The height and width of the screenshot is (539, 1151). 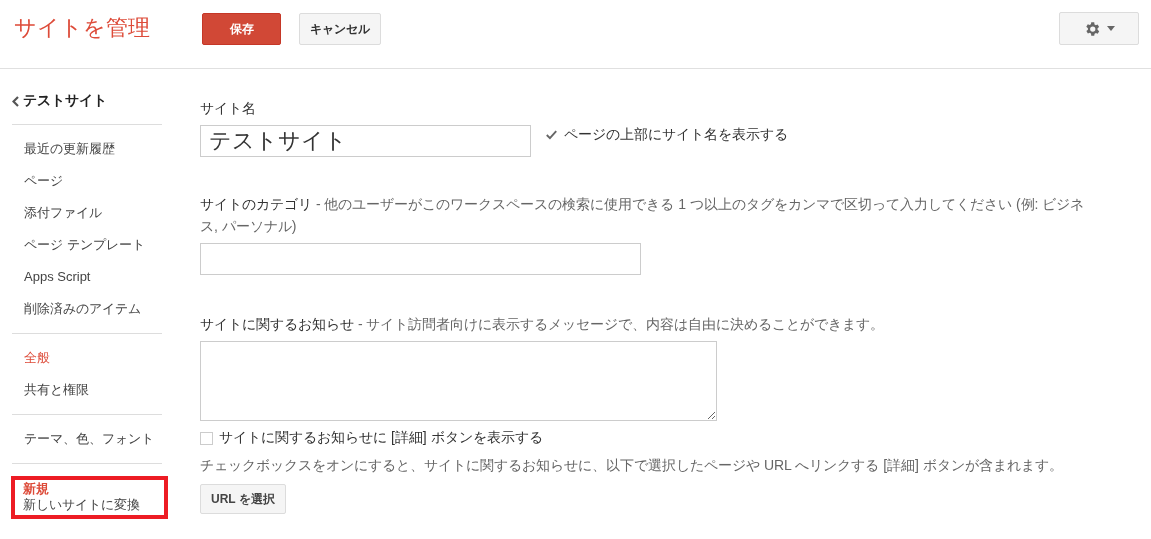 I want to click on sidebar-item: 添付ファイル, so click(x=87, y=213).